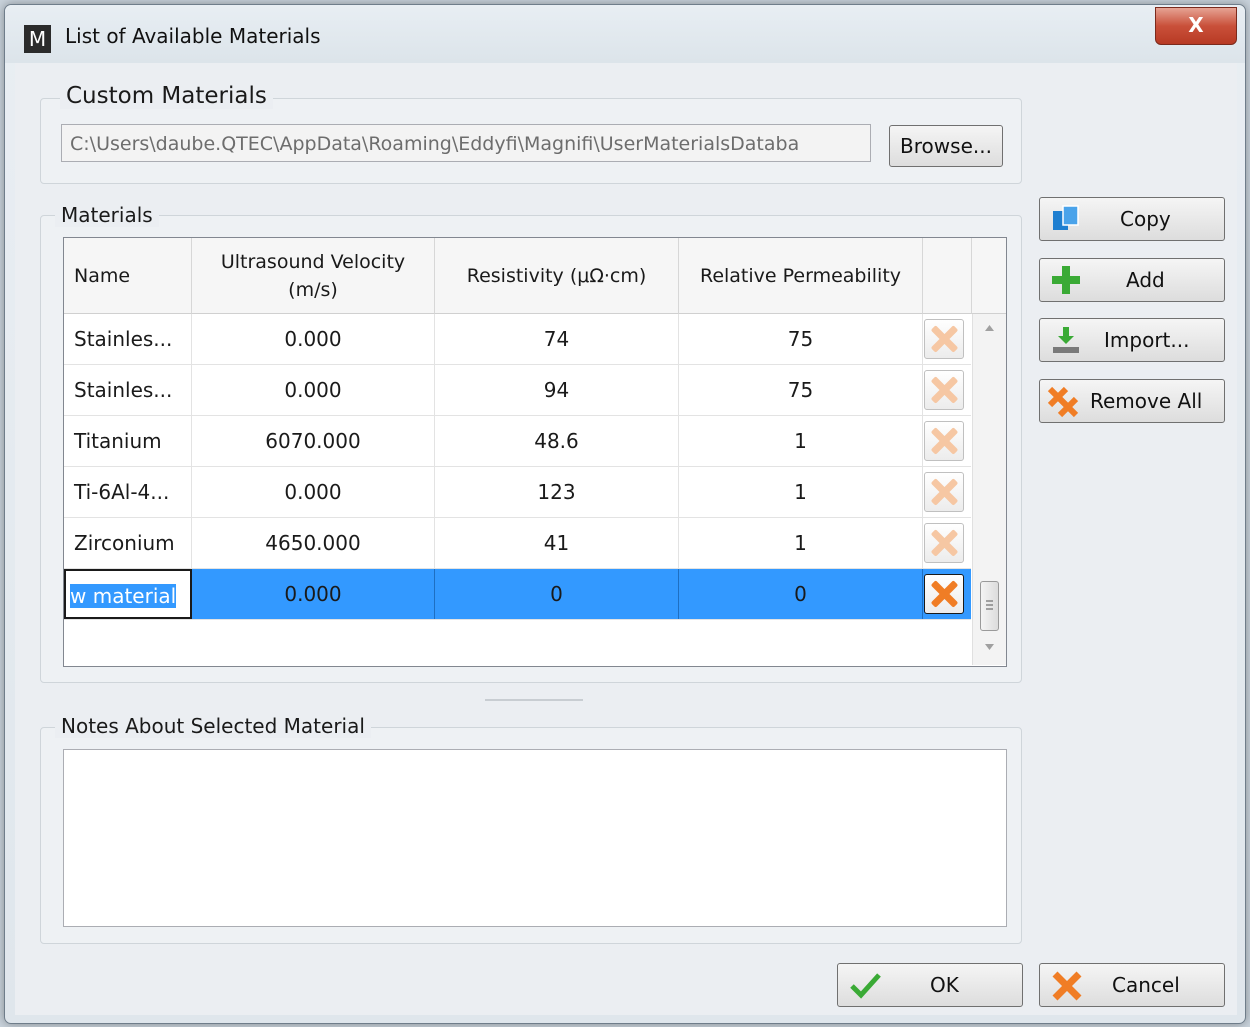 The image size is (1250, 1027). Describe the element at coordinates (557, 492) in the screenshot. I see `cell-resistivity: 123` at that location.